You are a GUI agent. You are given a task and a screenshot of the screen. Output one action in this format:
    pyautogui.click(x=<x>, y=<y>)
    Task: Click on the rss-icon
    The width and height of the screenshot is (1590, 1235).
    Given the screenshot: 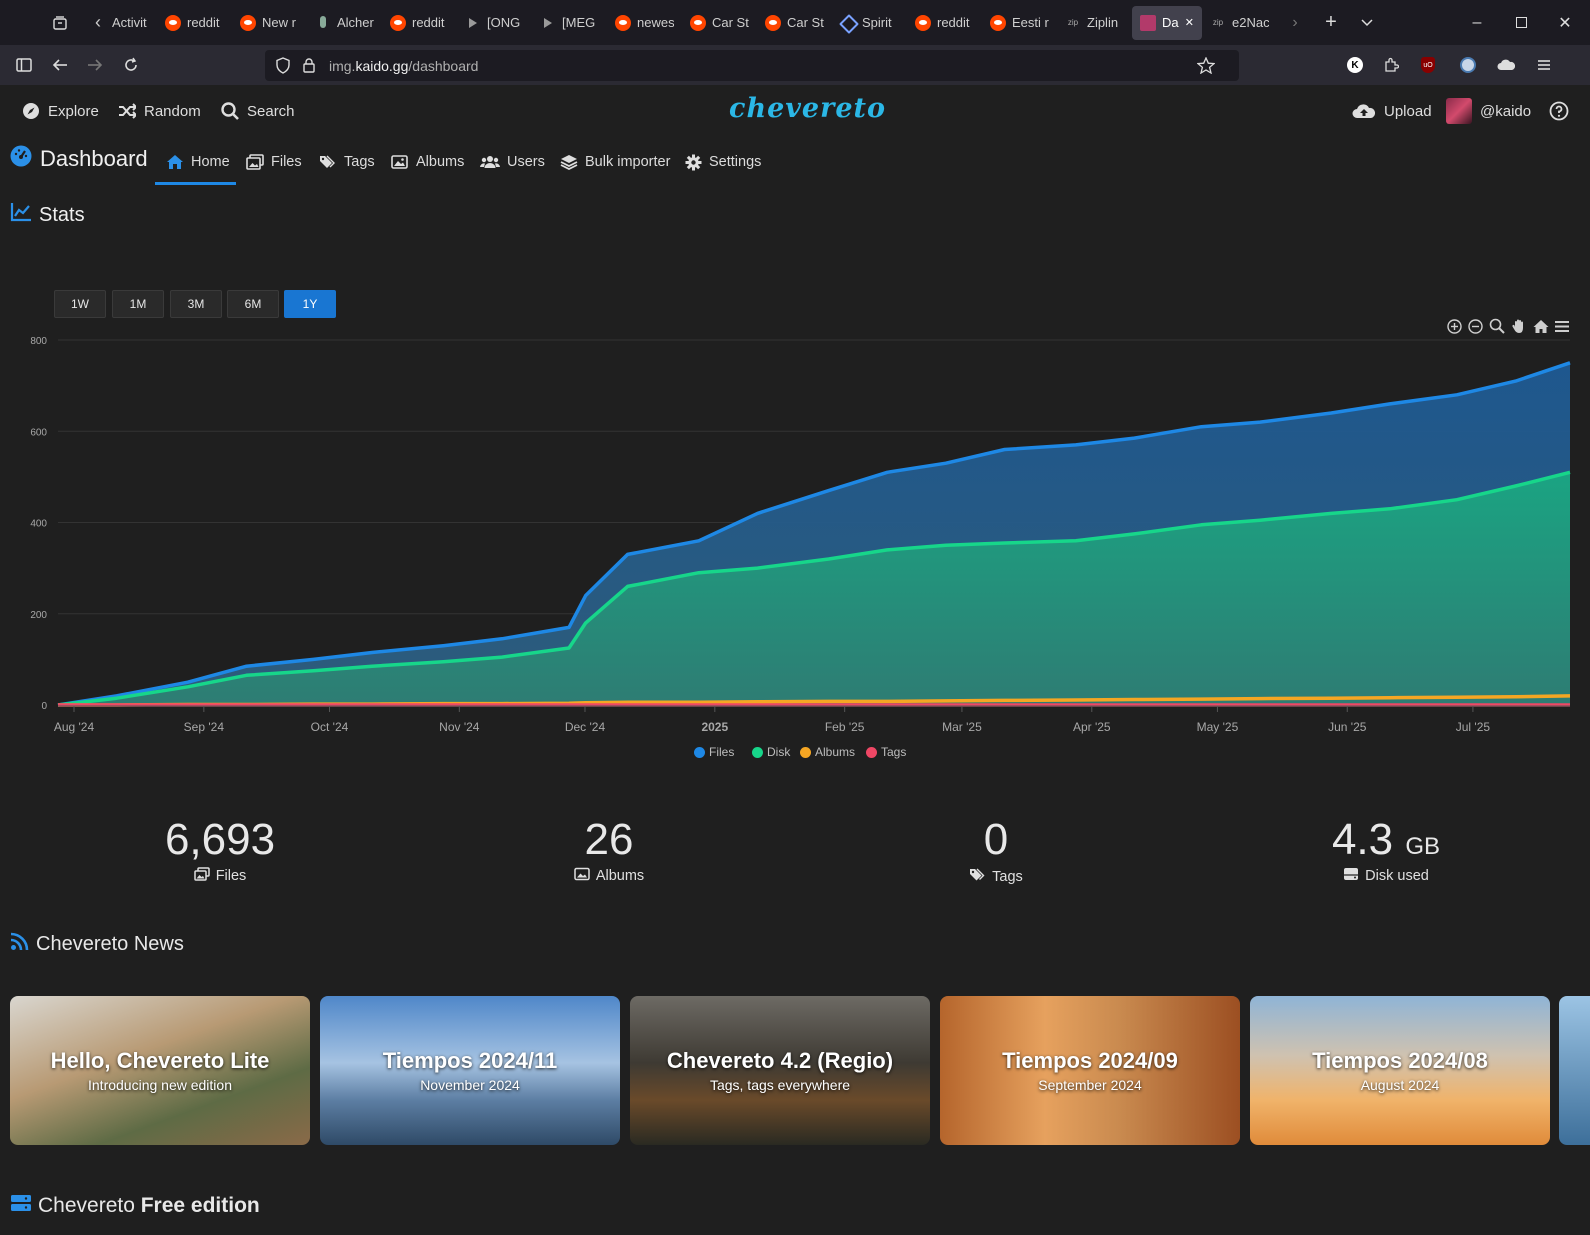 What is the action you would take?
    pyautogui.click(x=20, y=944)
    